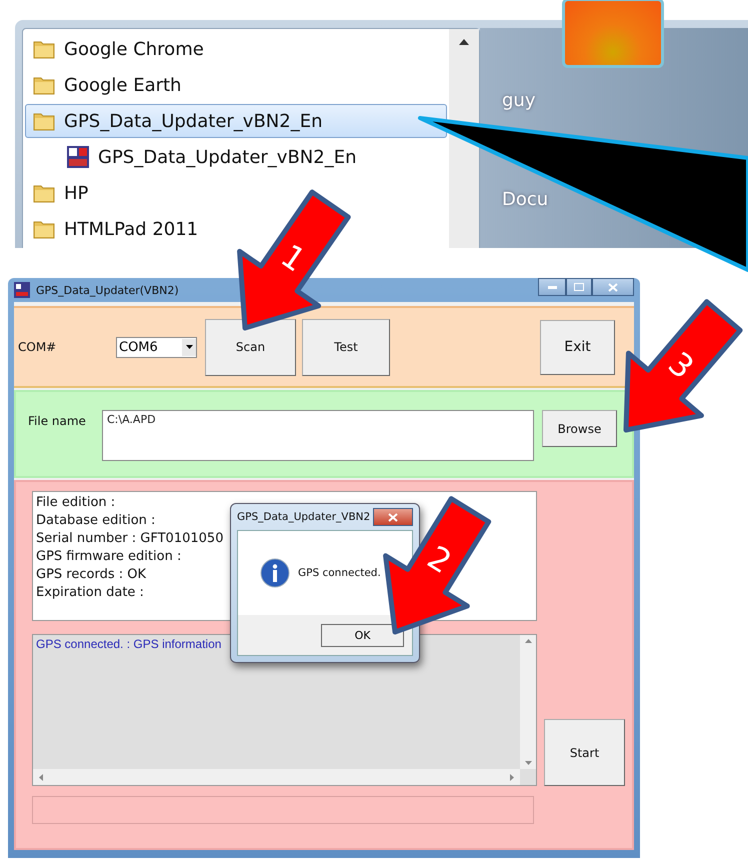 Image resolution: width=748 pixels, height=860 pixels. Describe the element at coordinates (439, 560) in the screenshot. I see `step-number: 2` at that location.